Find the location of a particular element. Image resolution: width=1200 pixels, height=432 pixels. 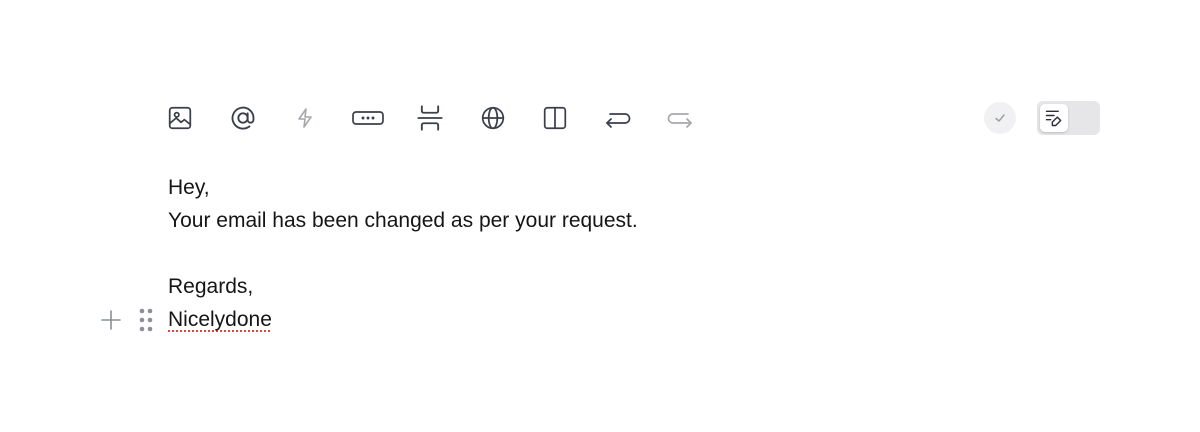

check-button is located at coordinates (1000, 118).